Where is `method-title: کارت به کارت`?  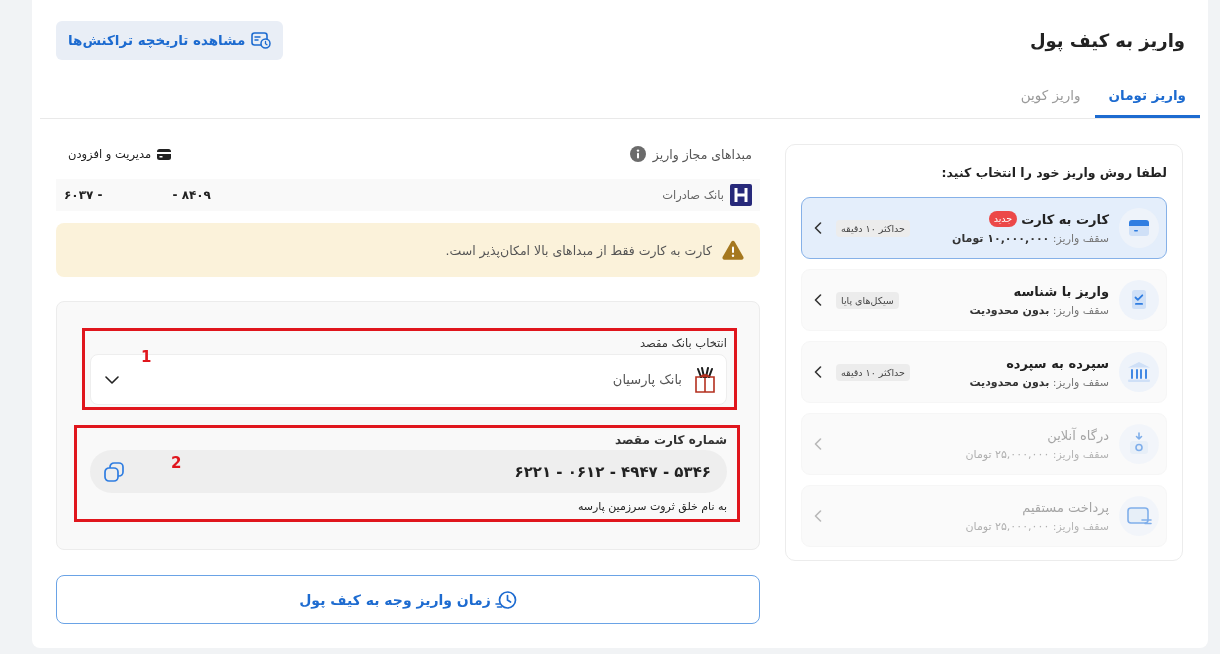
method-title: کارت به کارت is located at coordinates (1065, 219).